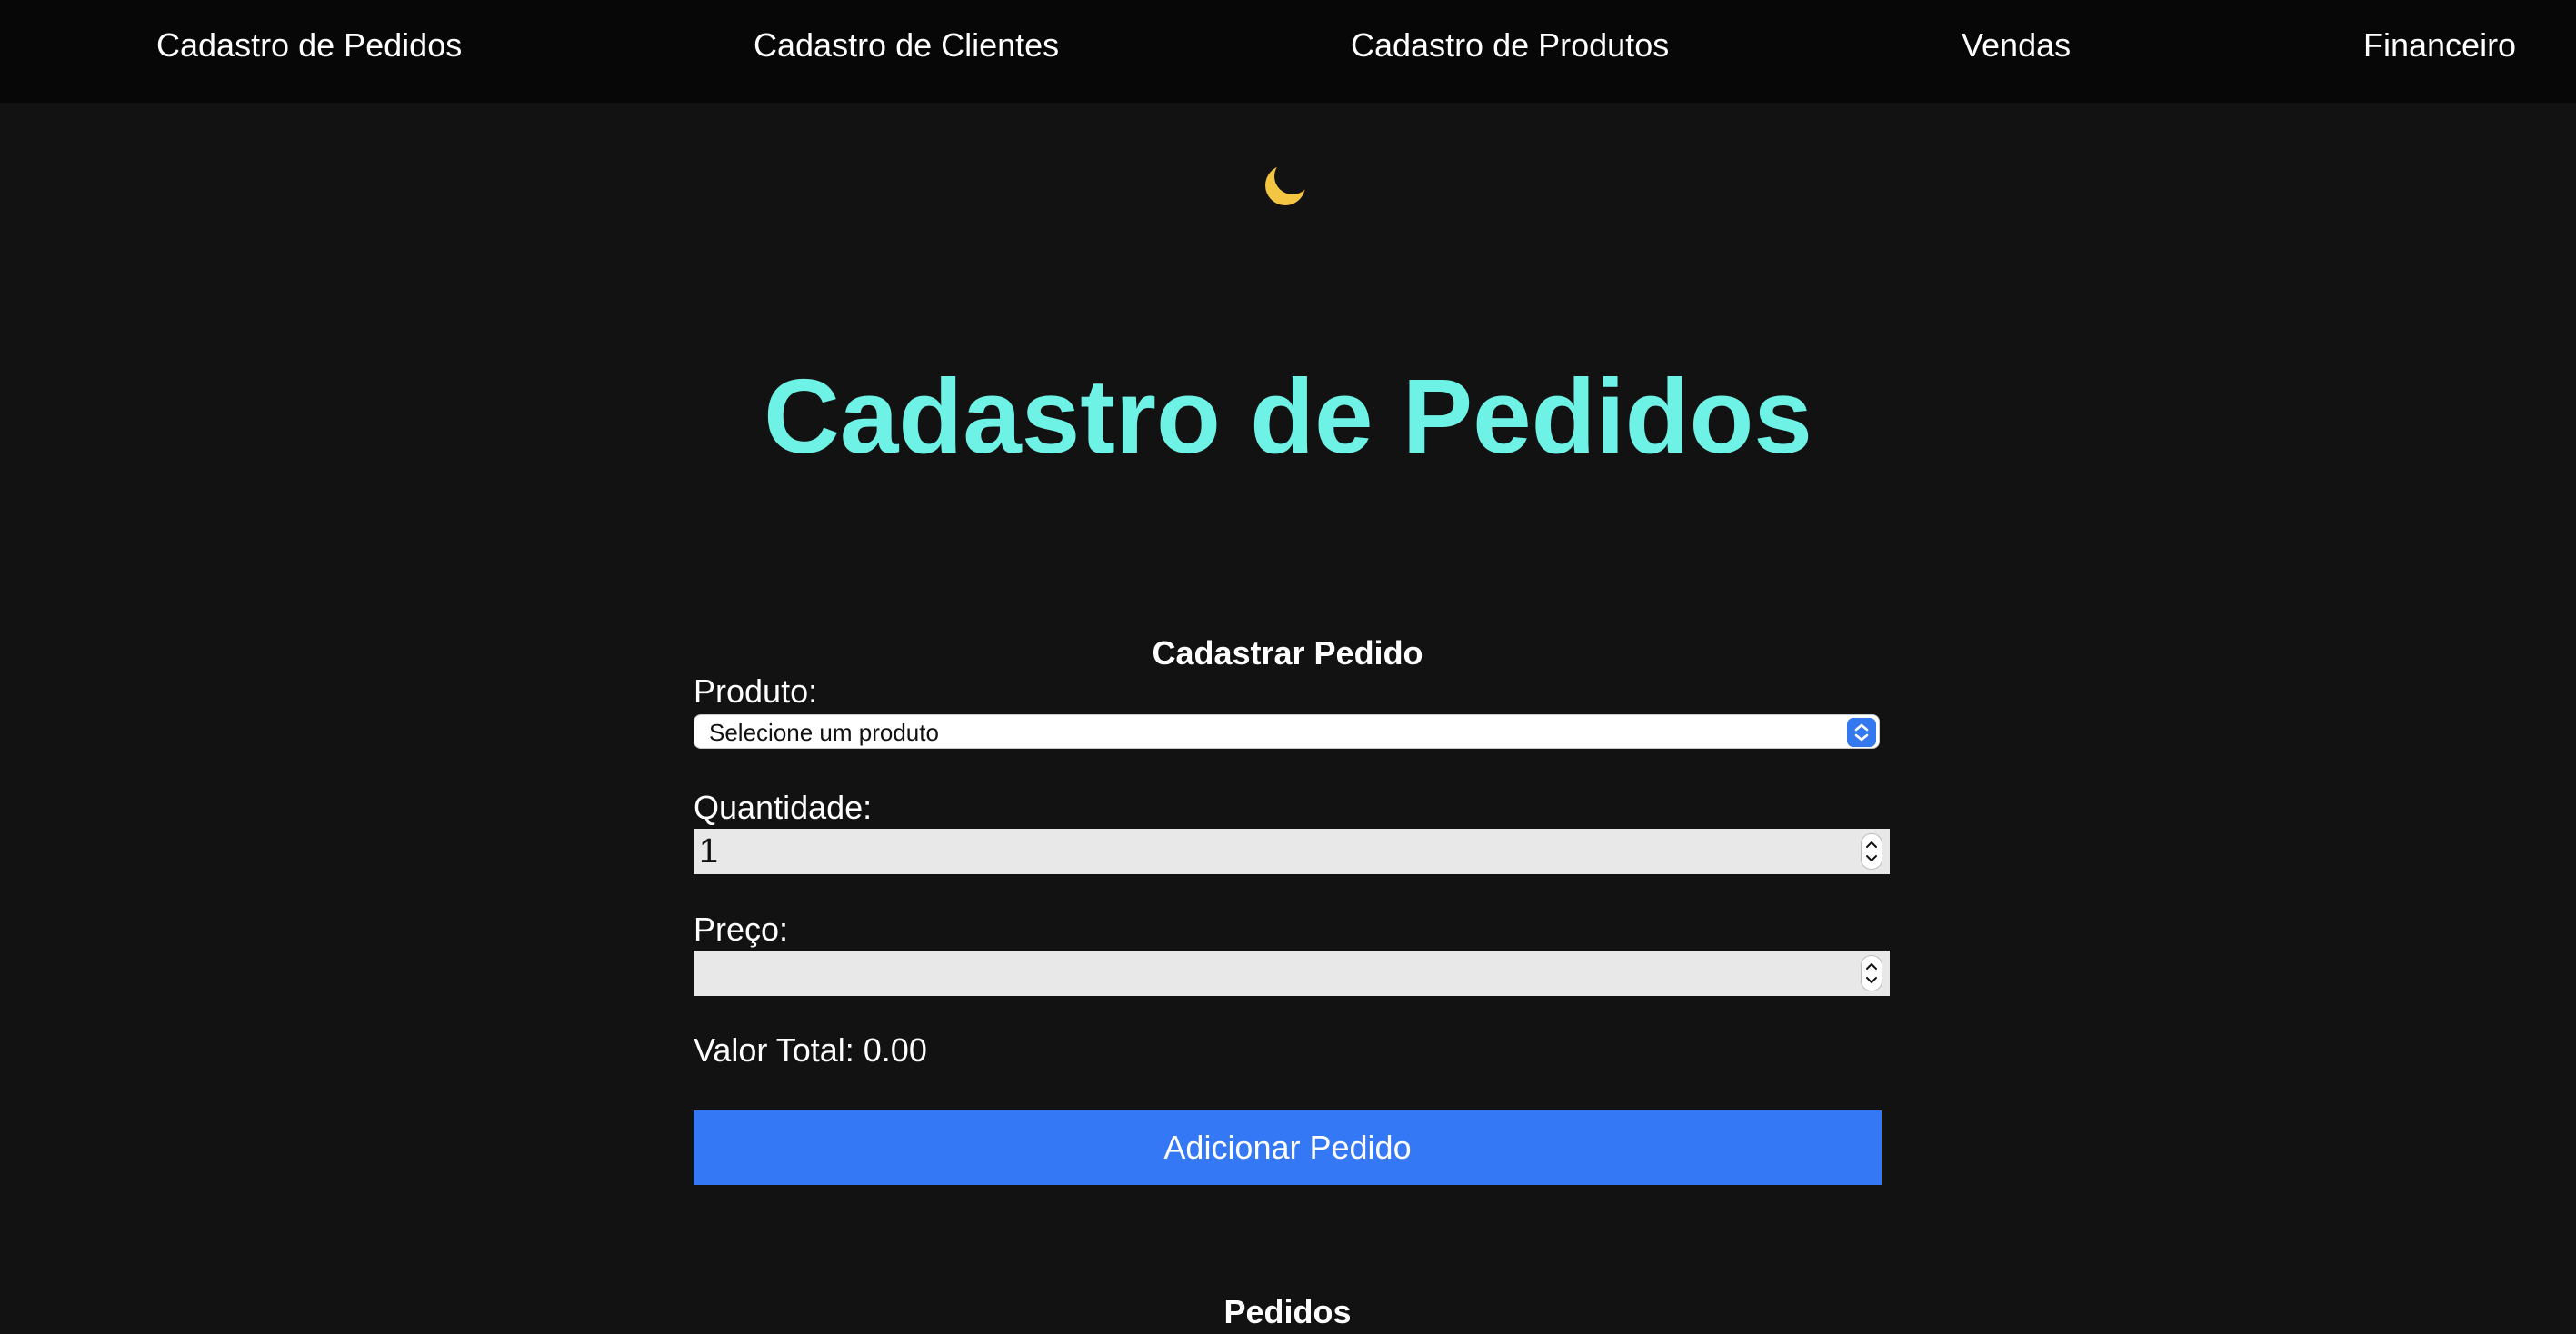  What do you see at coordinates (709, 852) in the screenshot?
I see `quantidade-value: 1` at bounding box center [709, 852].